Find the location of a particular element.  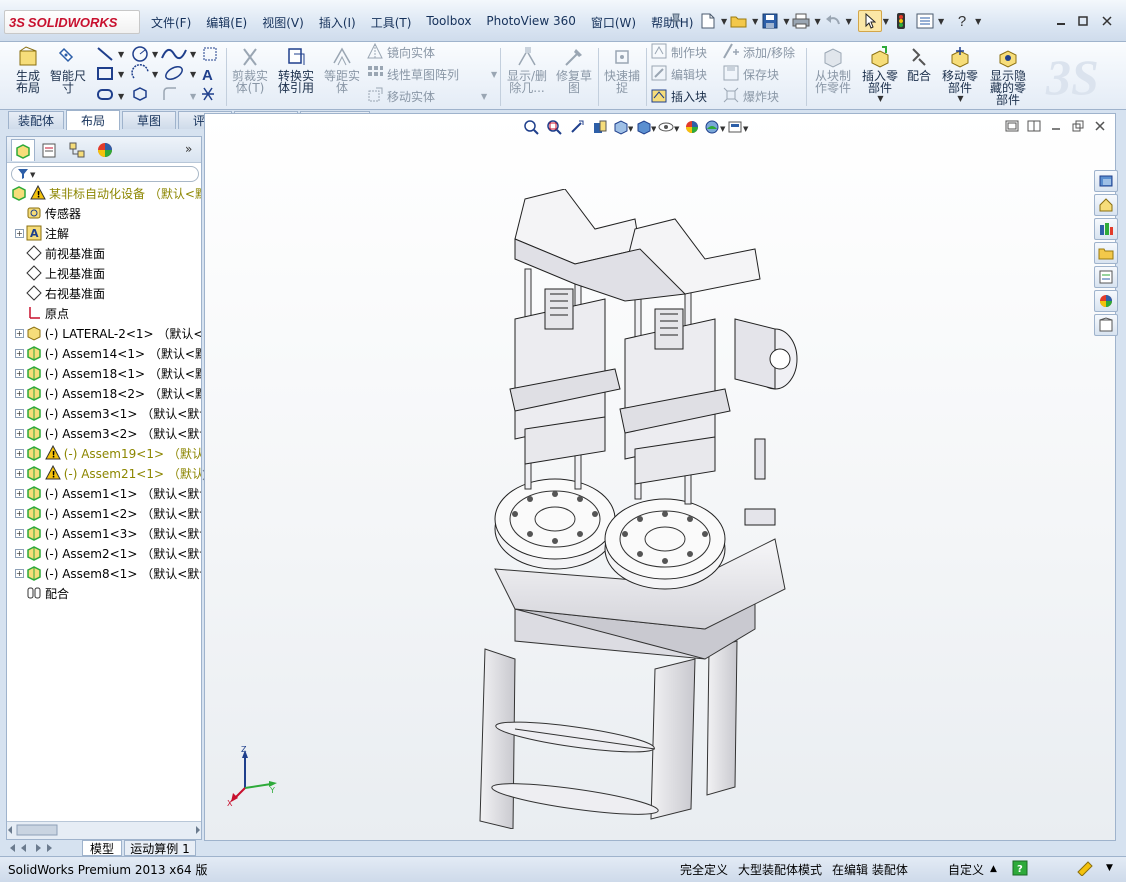

smart-dimension-button: 智能尺 寸 is located at coordinates (68, 69).